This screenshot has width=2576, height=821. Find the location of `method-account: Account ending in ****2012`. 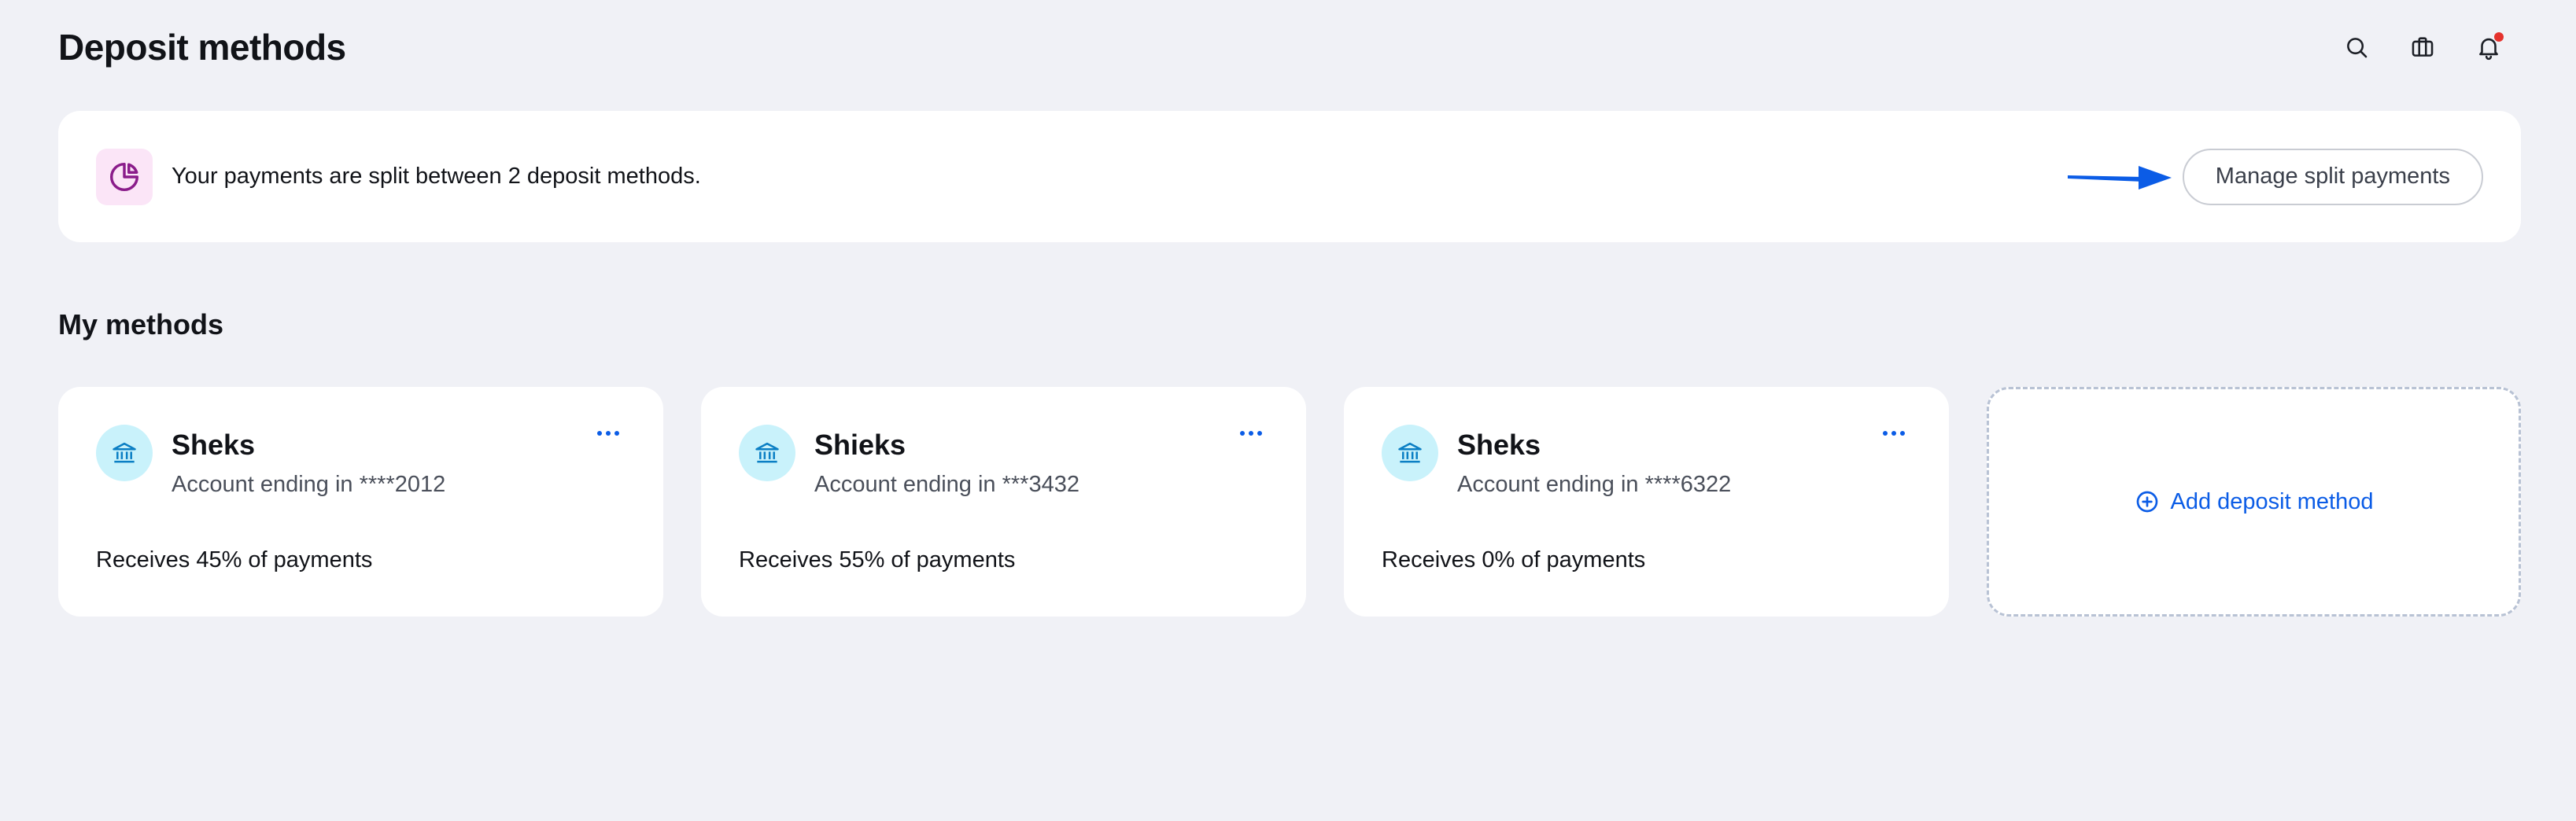

method-account: Account ending in ****2012 is located at coordinates (309, 485).